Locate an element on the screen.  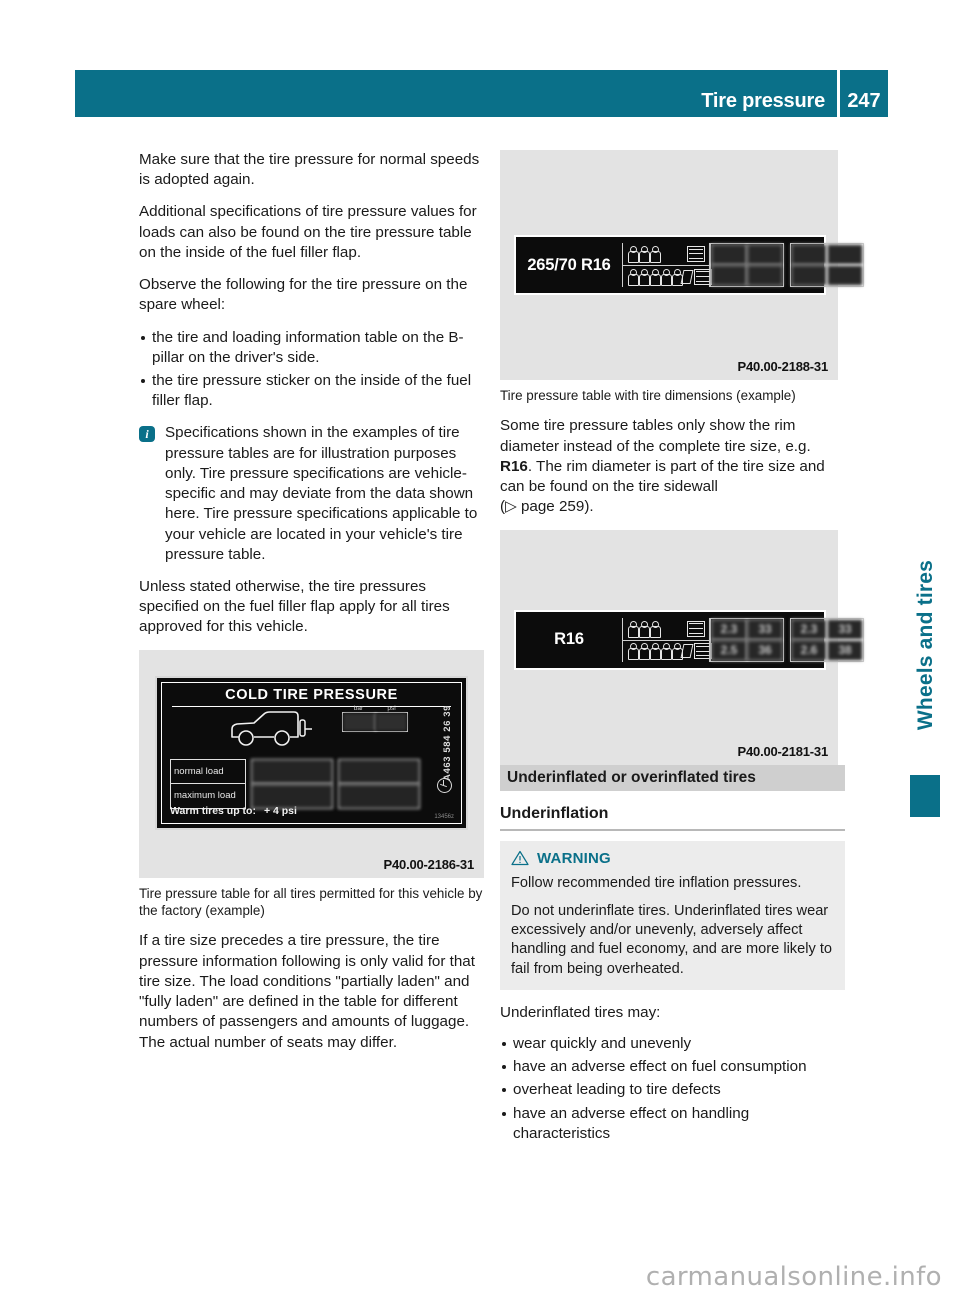
page-ref-text: page 259). is located at coordinates (555, 507).